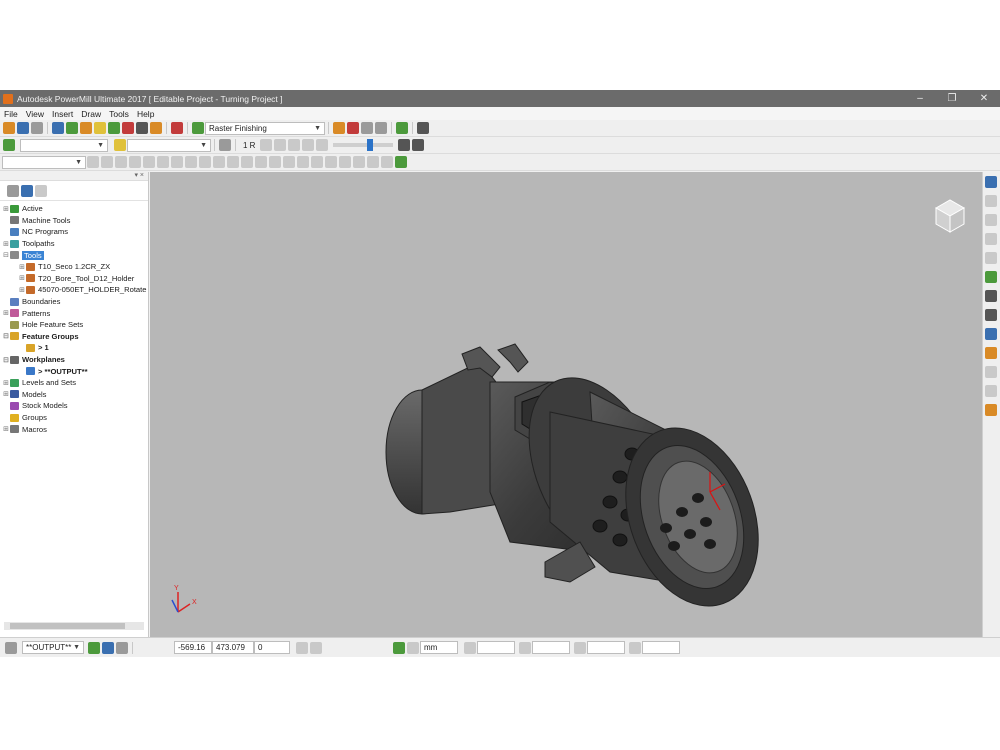 This screenshot has height=750, width=1000. I want to click on simulation-icon, so click(402, 128).